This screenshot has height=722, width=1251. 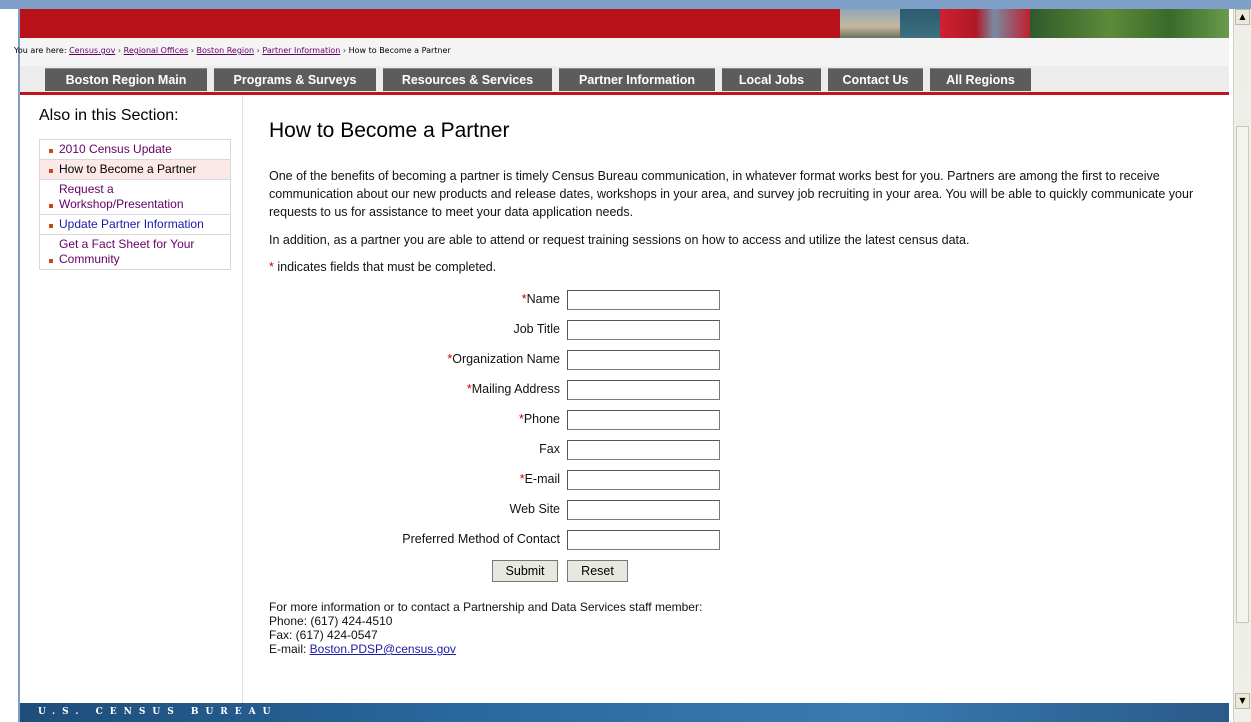 I want to click on field-label-text: E-mail, so click(x=542, y=479).